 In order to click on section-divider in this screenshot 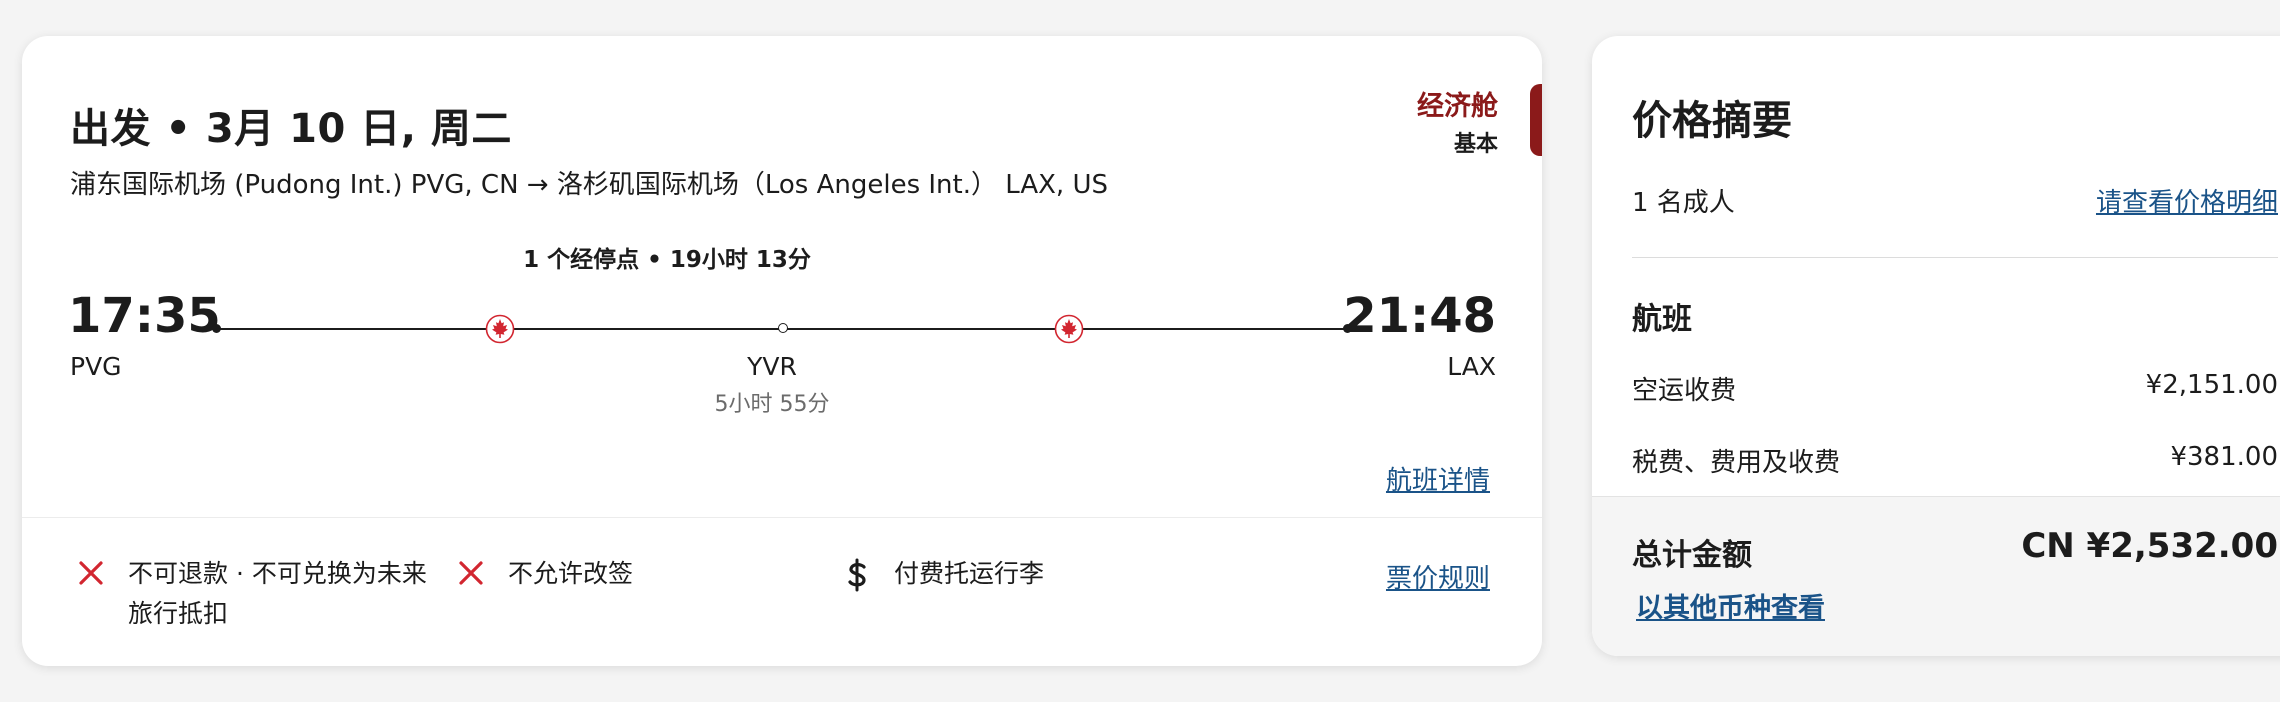, I will do `click(782, 517)`.